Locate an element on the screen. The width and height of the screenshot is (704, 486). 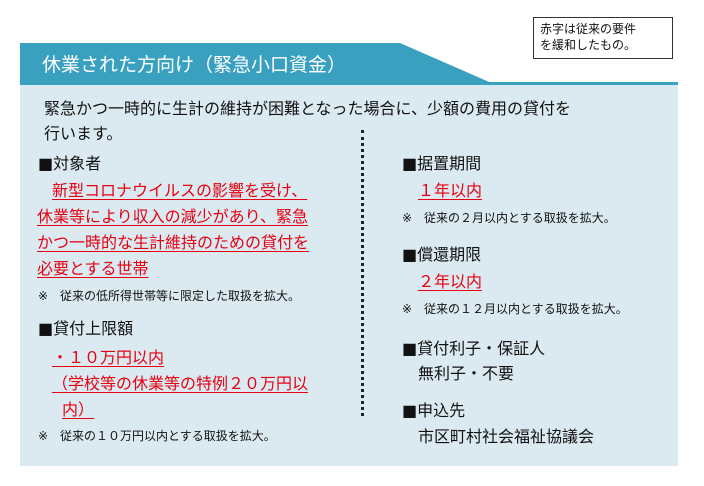
deferral-heading: ■据置期間 is located at coordinates (442, 163).